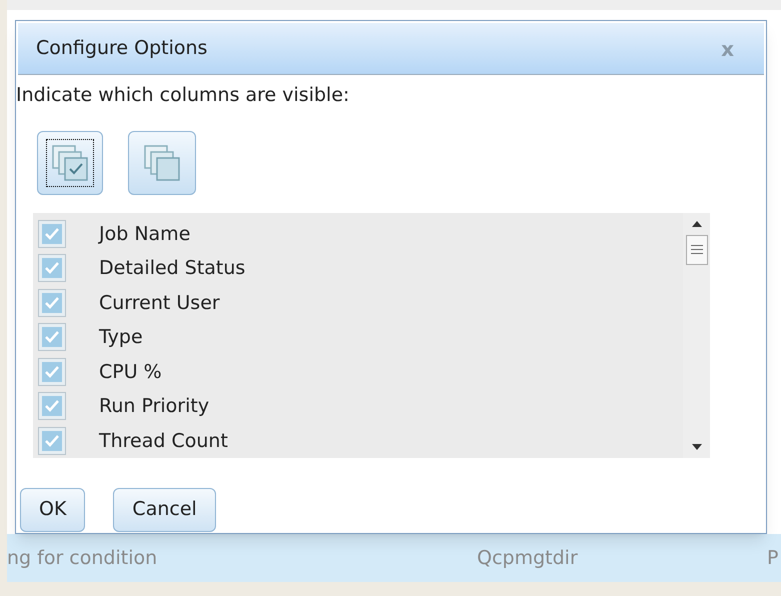  I want to click on instruction-text: Indicate which columns are visible:, so click(183, 95).